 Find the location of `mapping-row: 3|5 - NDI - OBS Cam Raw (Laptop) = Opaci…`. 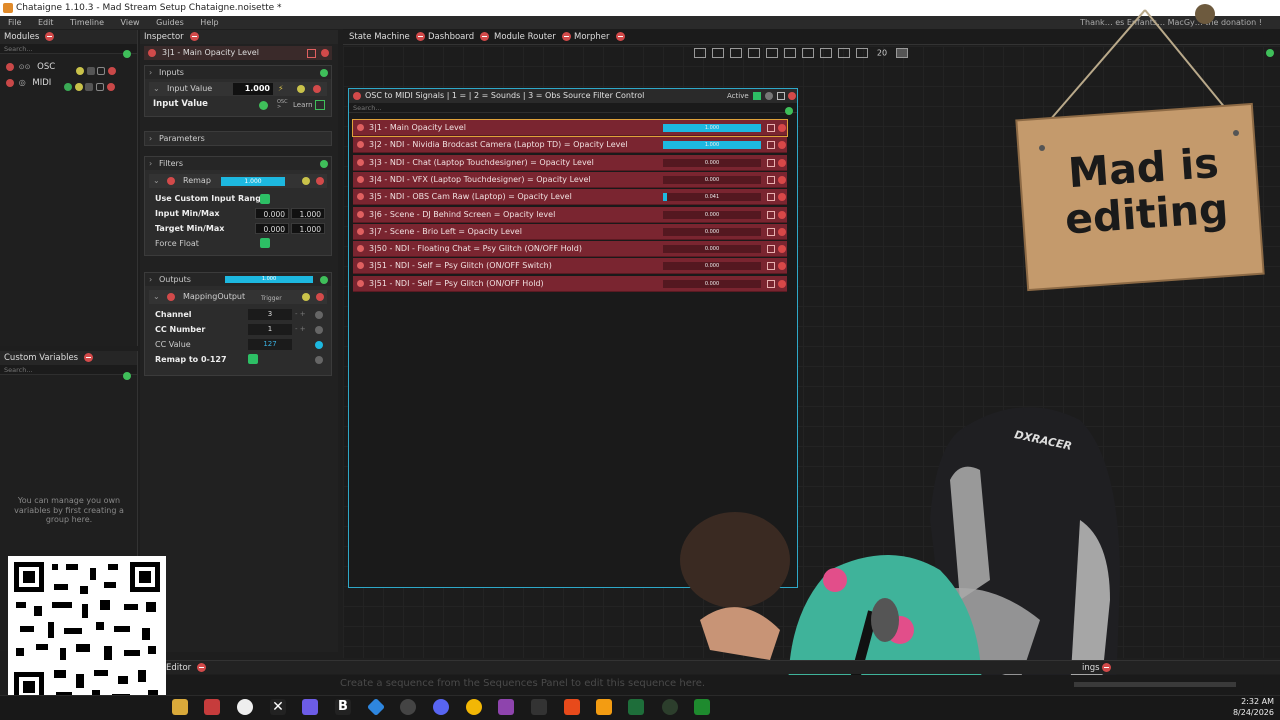

mapping-row: 3|5 - NDI - OBS Cam Raw (Laptop) = Opaci… is located at coordinates (570, 197).